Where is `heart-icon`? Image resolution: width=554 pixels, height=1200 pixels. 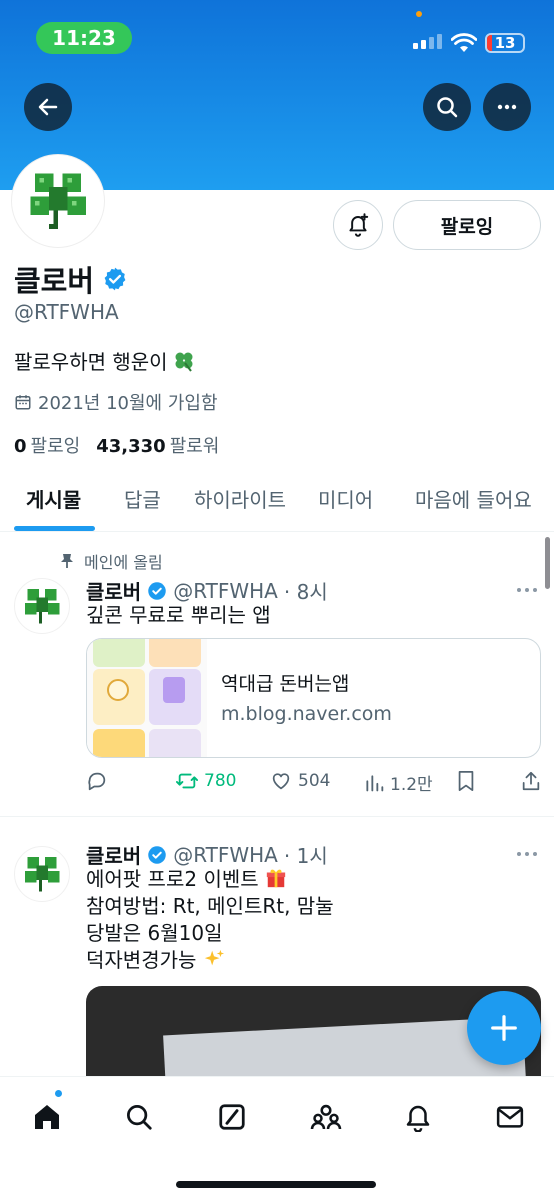 heart-icon is located at coordinates (281, 781).